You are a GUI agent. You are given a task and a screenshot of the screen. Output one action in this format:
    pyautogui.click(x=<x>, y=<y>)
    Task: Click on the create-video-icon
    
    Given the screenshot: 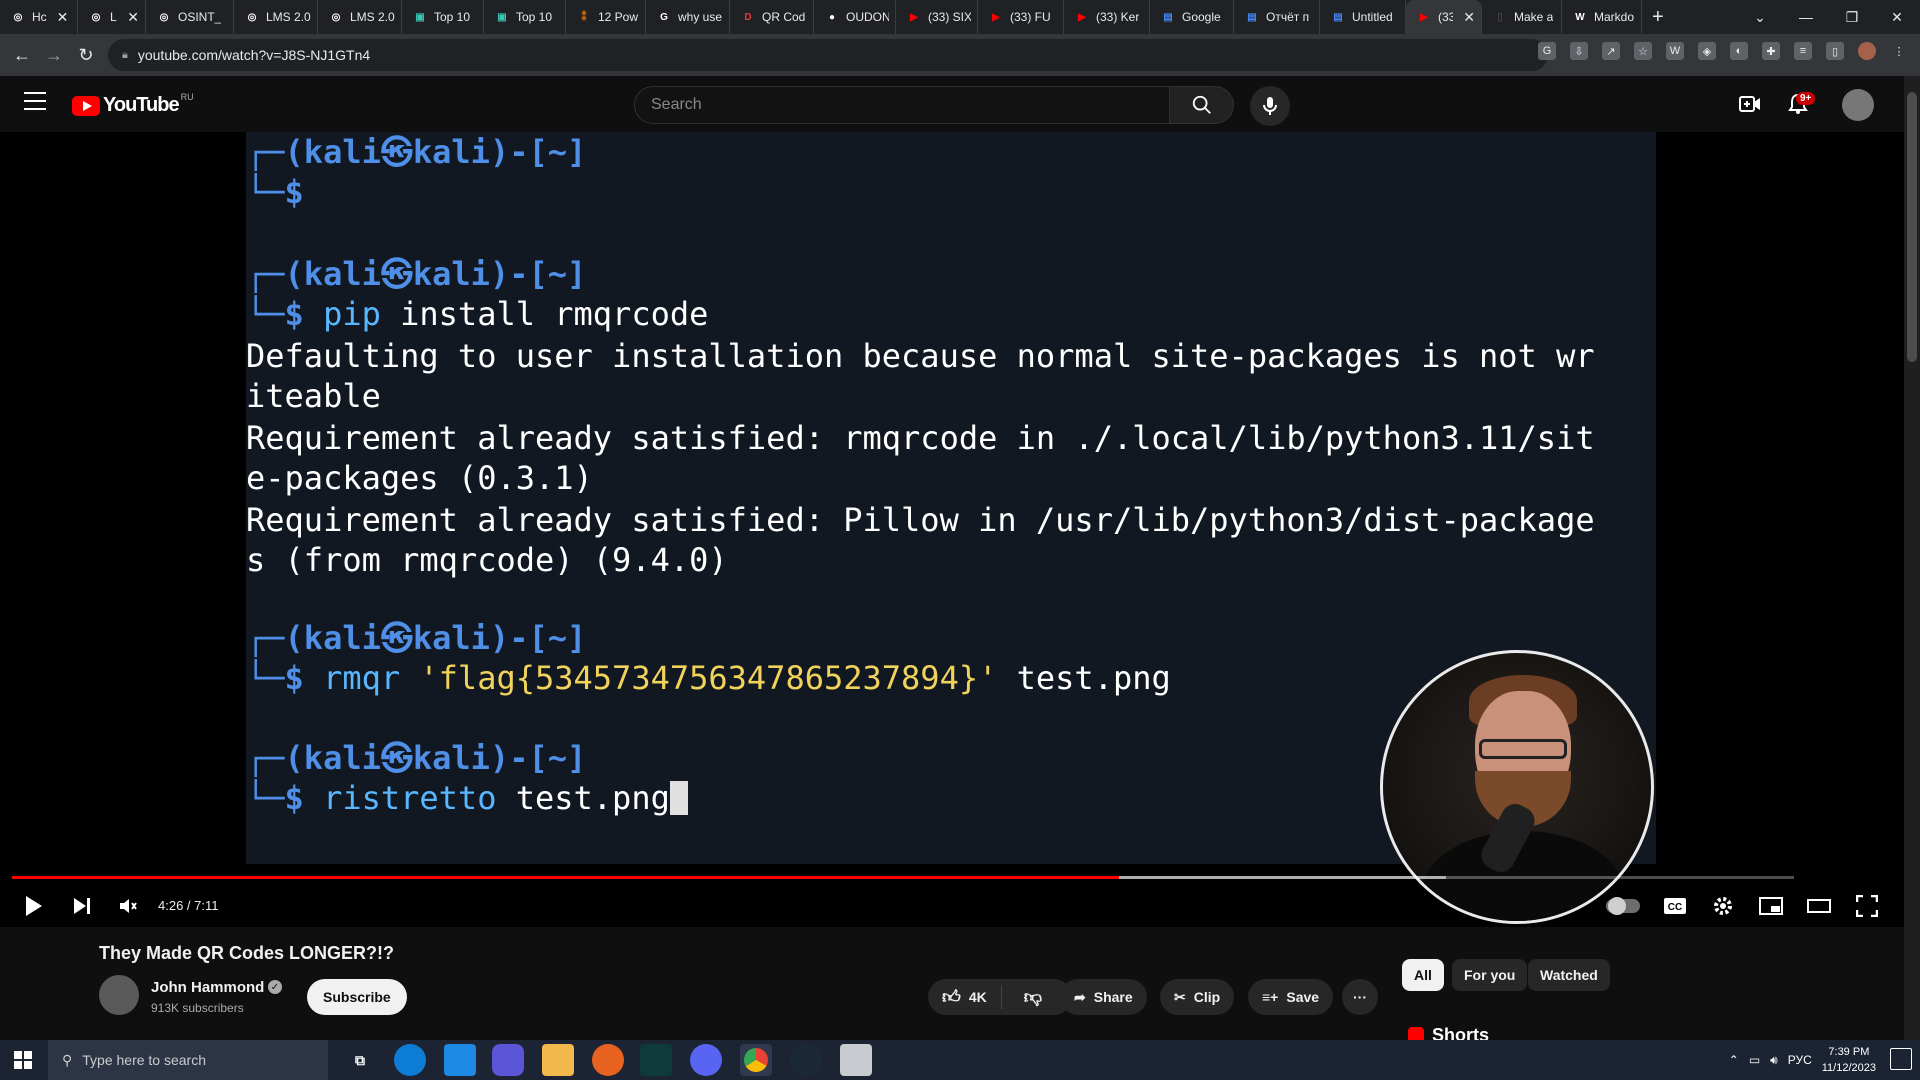 What is the action you would take?
    pyautogui.click(x=1750, y=104)
    